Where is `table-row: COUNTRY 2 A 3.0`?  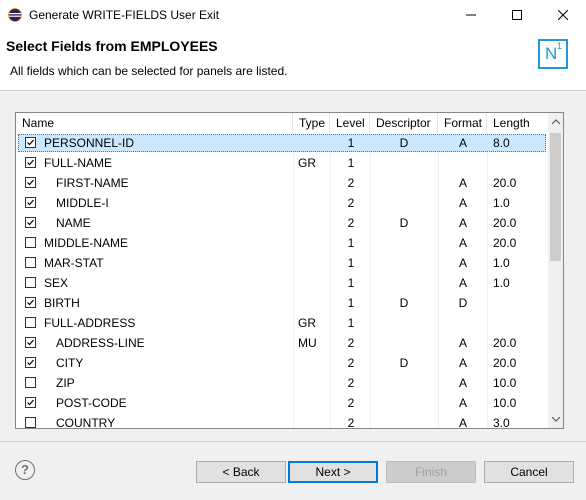
table-row: COUNTRY 2 A 3.0 is located at coordinates (282, 421).